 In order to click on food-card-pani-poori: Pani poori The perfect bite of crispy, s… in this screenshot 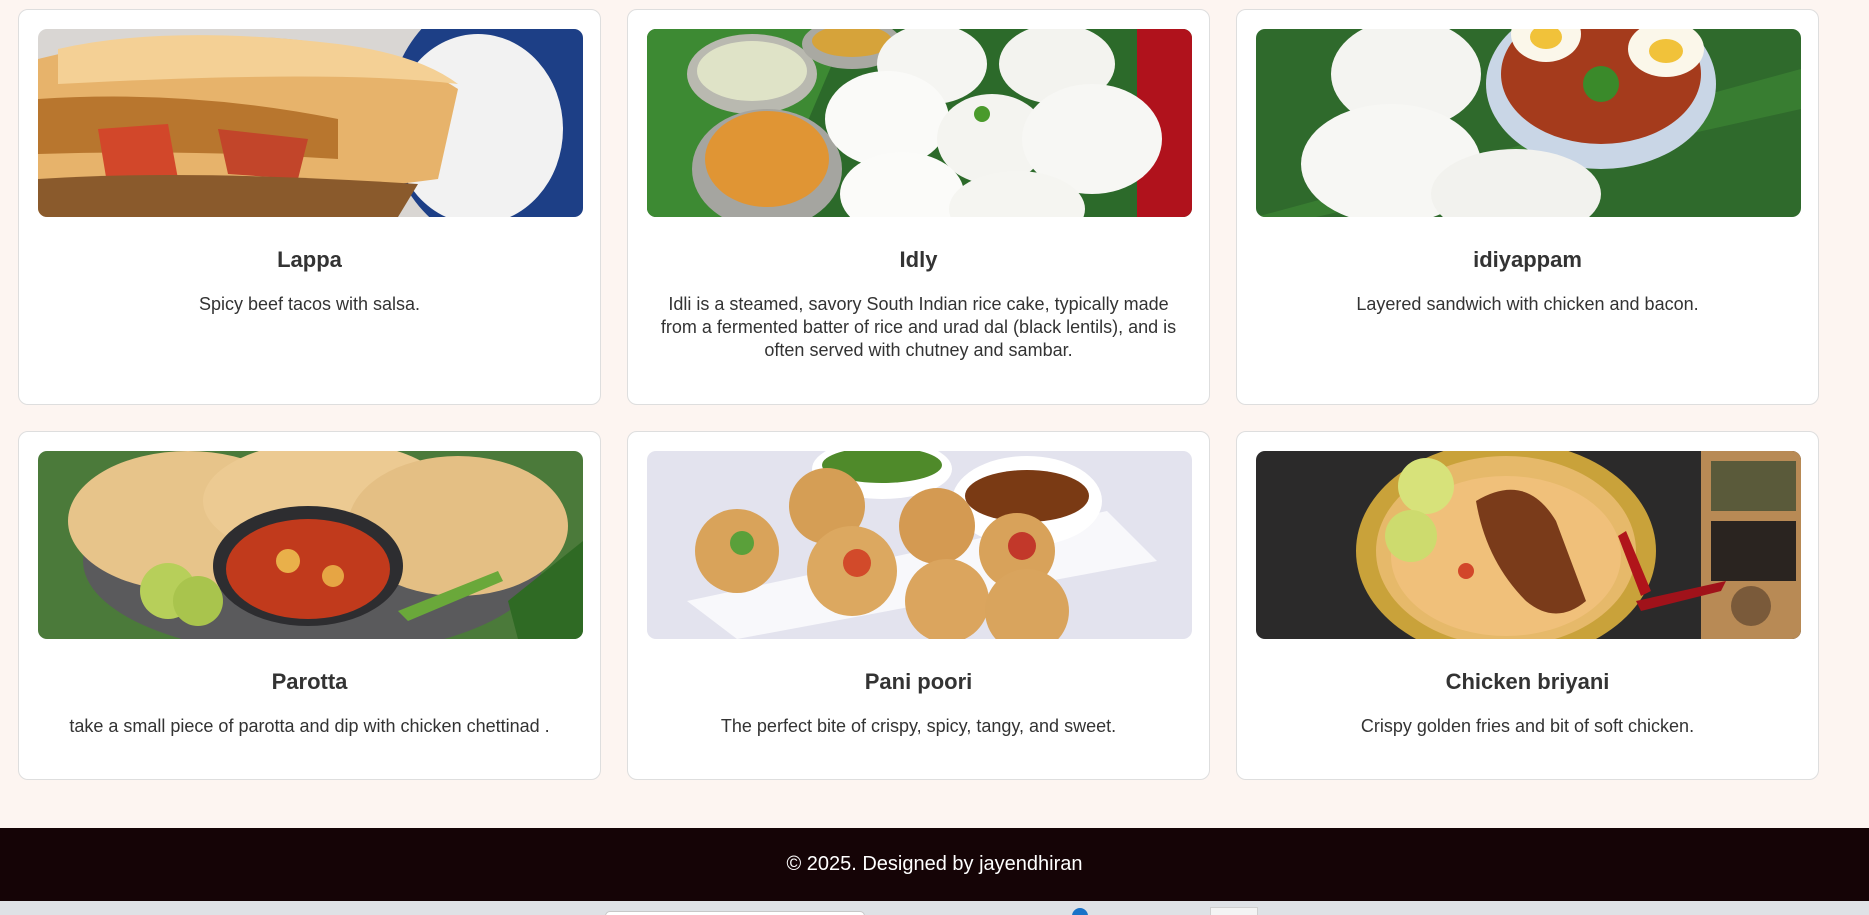, I will do `click(918, 605)`.